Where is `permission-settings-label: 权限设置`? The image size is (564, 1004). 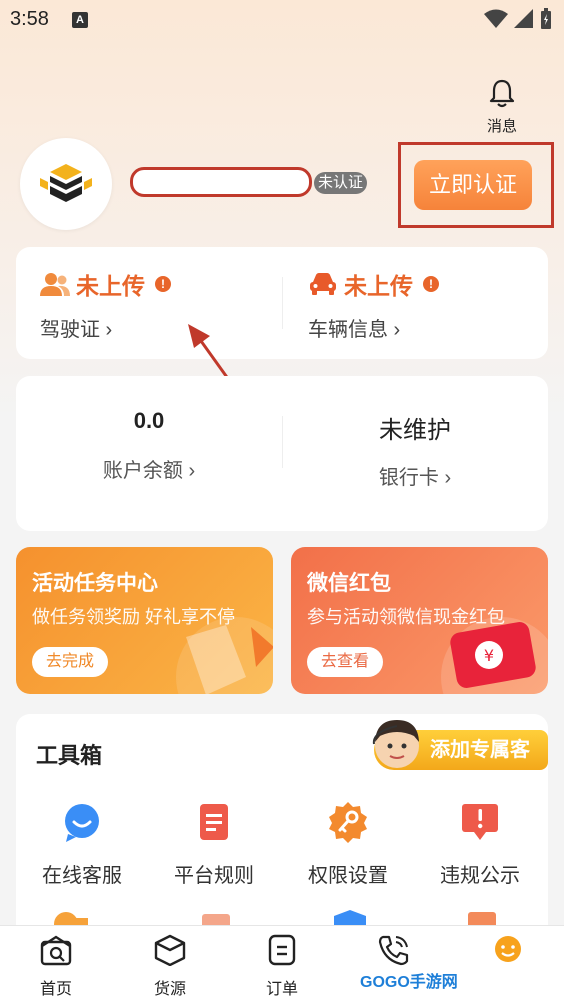 permission-settings-label: 权限设置 is located at coordinates (348, 876).